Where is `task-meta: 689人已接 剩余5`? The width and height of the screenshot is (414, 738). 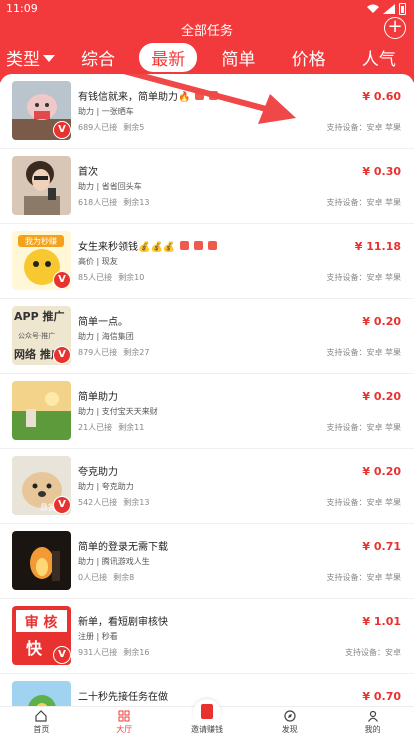
task-meta: 689人已接 剩余5 is located at coordinates (111, 127).